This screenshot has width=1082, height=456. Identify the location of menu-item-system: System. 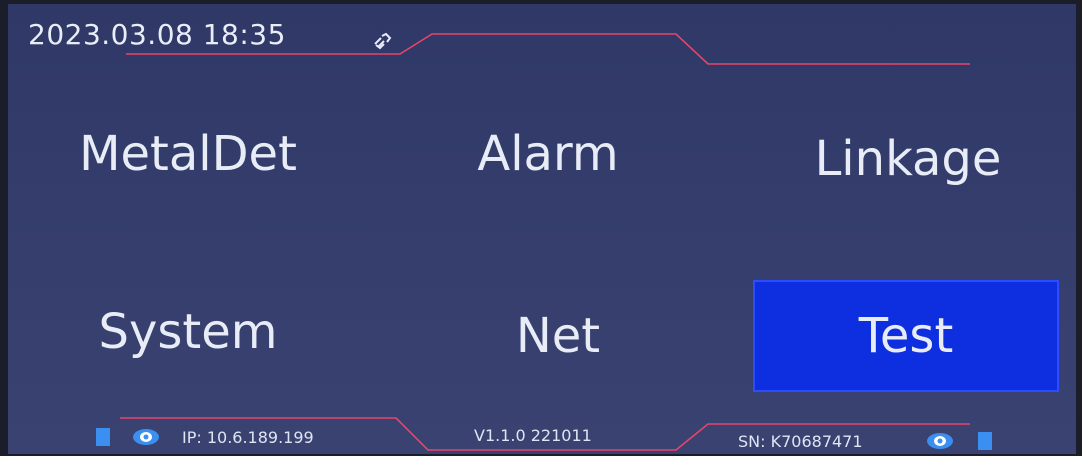
(188, 332).